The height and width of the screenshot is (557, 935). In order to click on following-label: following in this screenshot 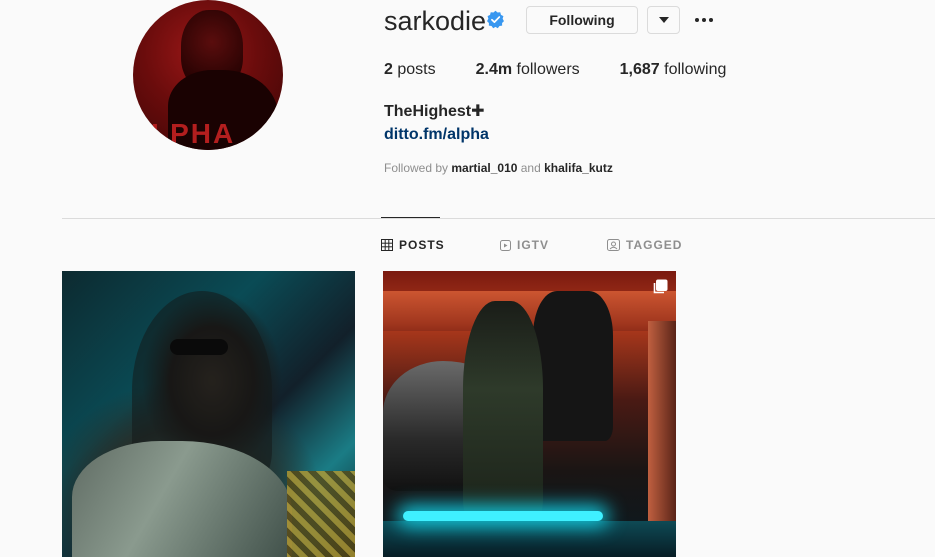, I will do `click(693, 69)`.